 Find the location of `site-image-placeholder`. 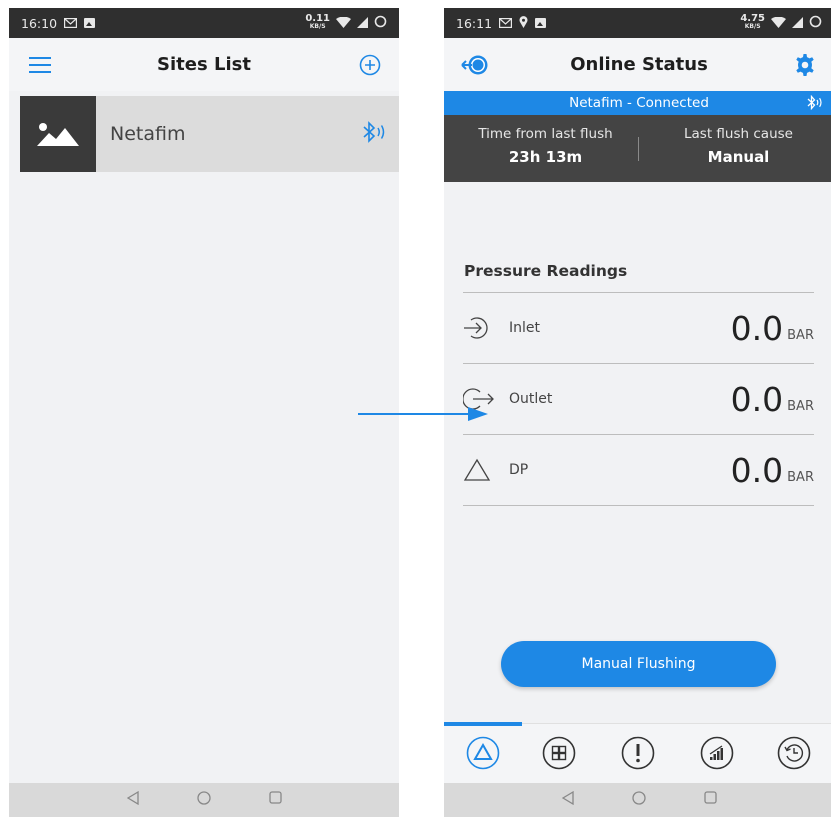

site-image-placeholder is located at coordinates (58, 134).